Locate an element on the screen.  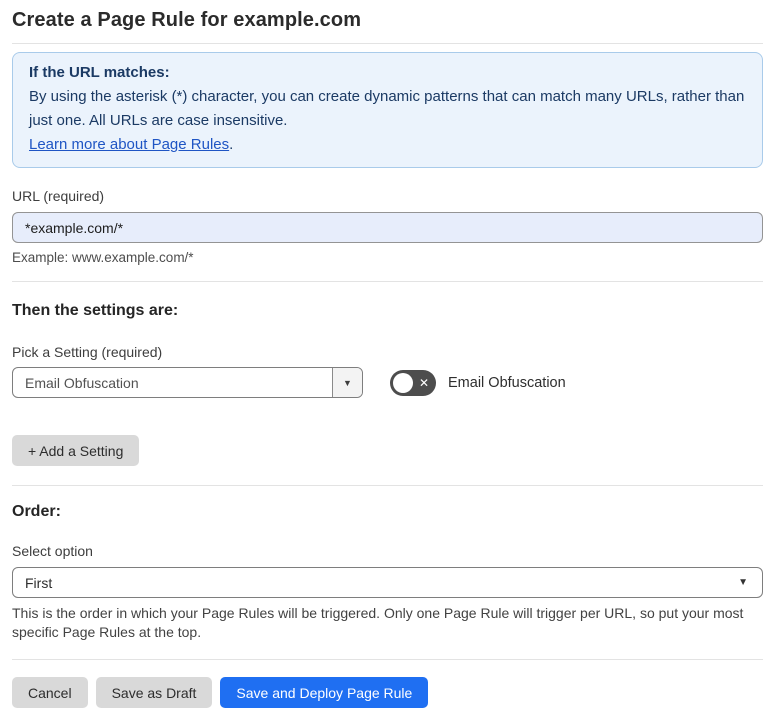
setting-row: Email Obfuscation ▼ ✕ Email Obfuscation is located at coordinates (387, 382).